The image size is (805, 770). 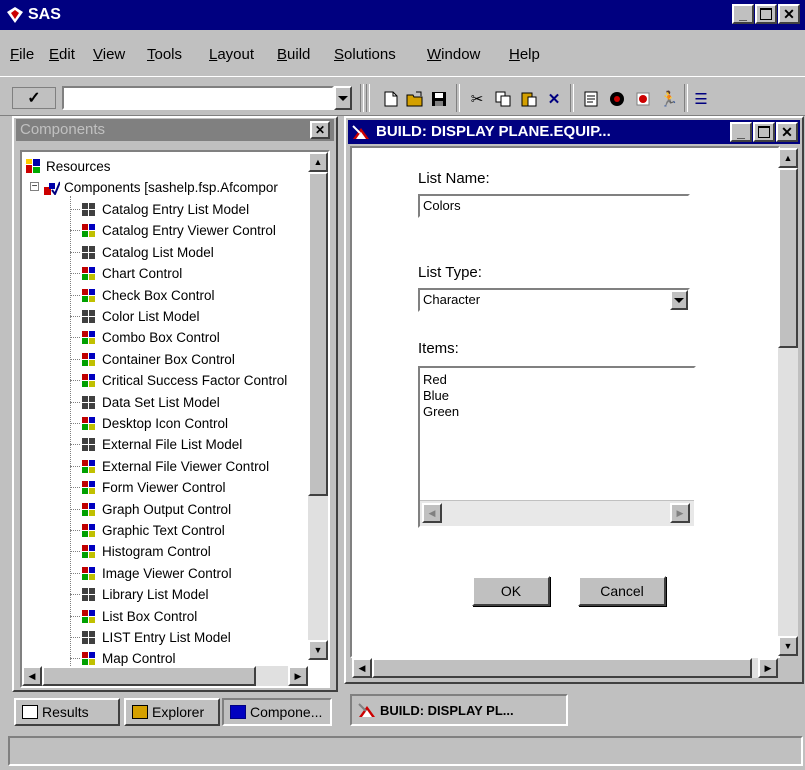 I want to click on tree-item-label: Histogram Control, so click(x=156, y=552).